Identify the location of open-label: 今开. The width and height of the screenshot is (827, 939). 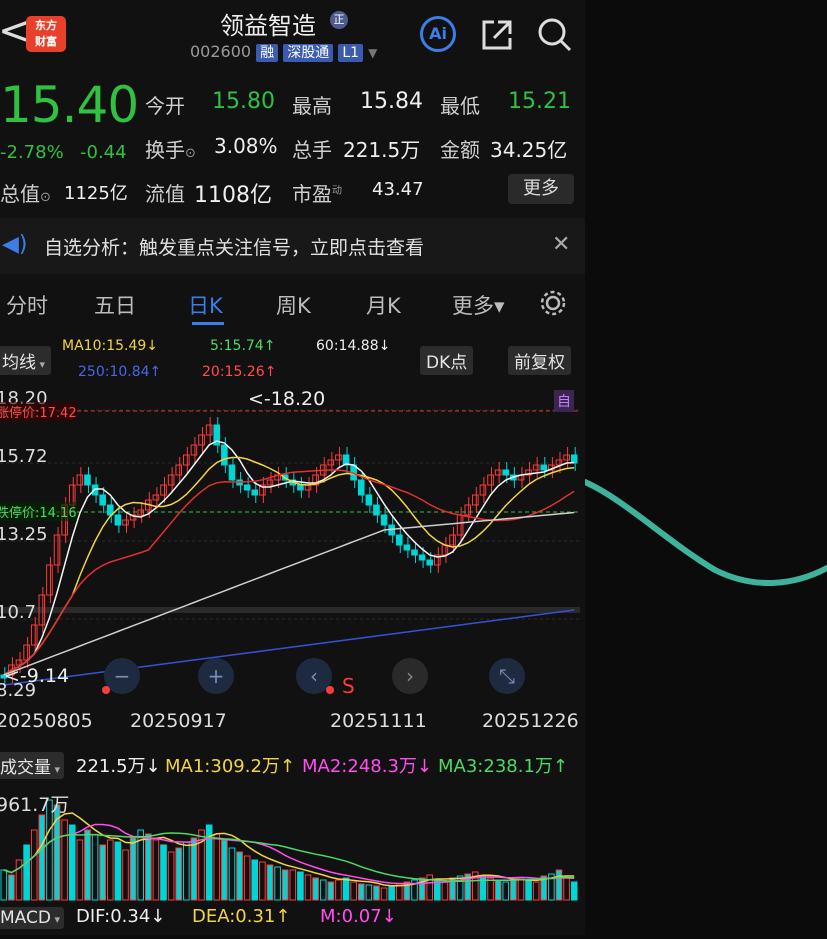
(165, 106).